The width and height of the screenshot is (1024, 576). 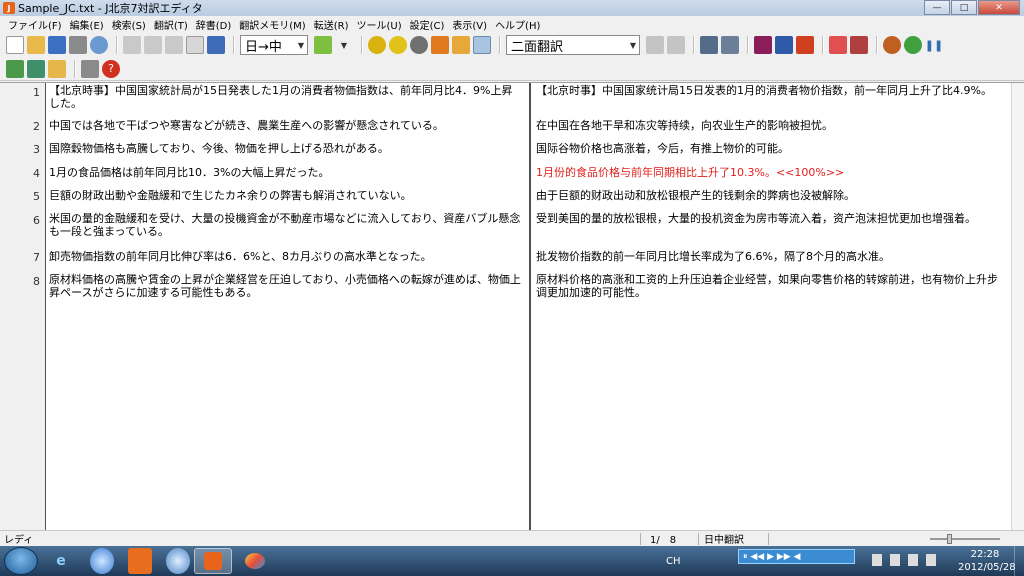 I want to click on source-line: 国際穀物価格も高騰しており、今後、物価を押し上げる恐れがある。, so click(x=287, y=148).